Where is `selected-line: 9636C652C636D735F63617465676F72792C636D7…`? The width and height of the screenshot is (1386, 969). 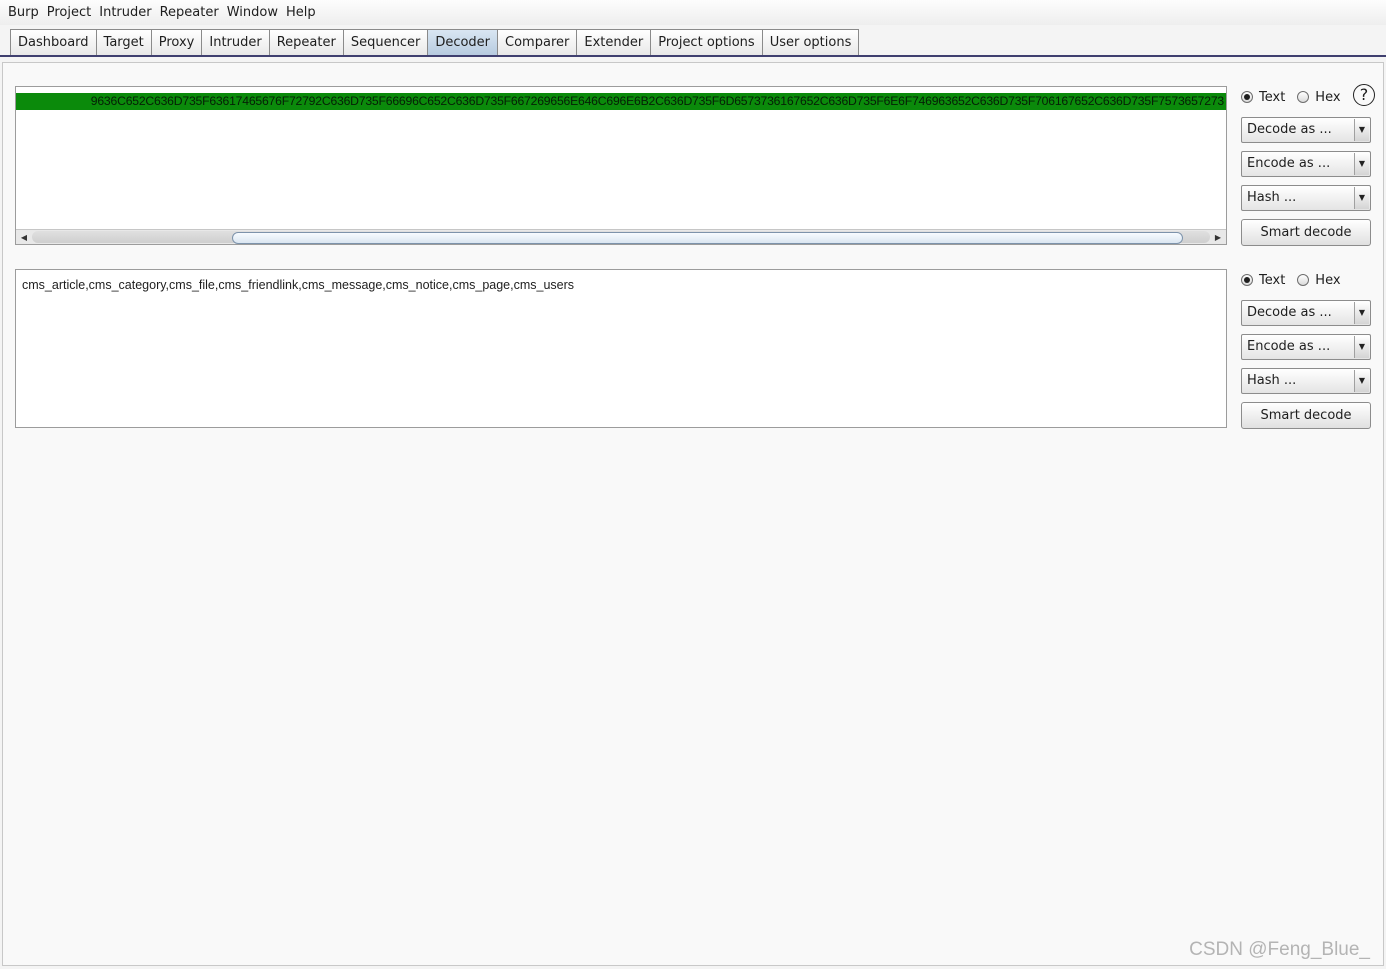
selected-line: 9636C652C636D735F63617465676F72792C636D7… is located at coordinates (621, 101).